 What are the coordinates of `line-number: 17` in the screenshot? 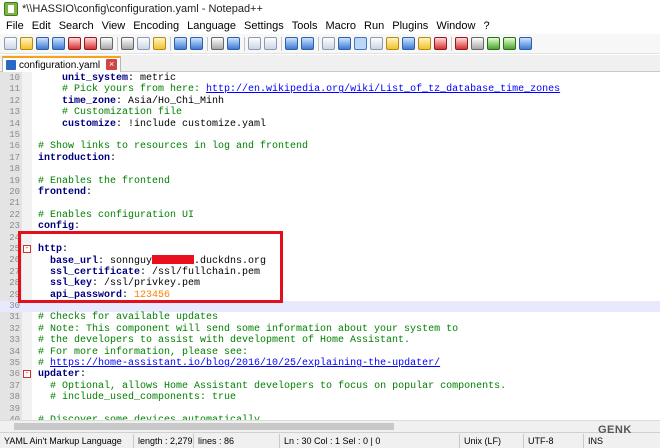 It's located at (14, 157).